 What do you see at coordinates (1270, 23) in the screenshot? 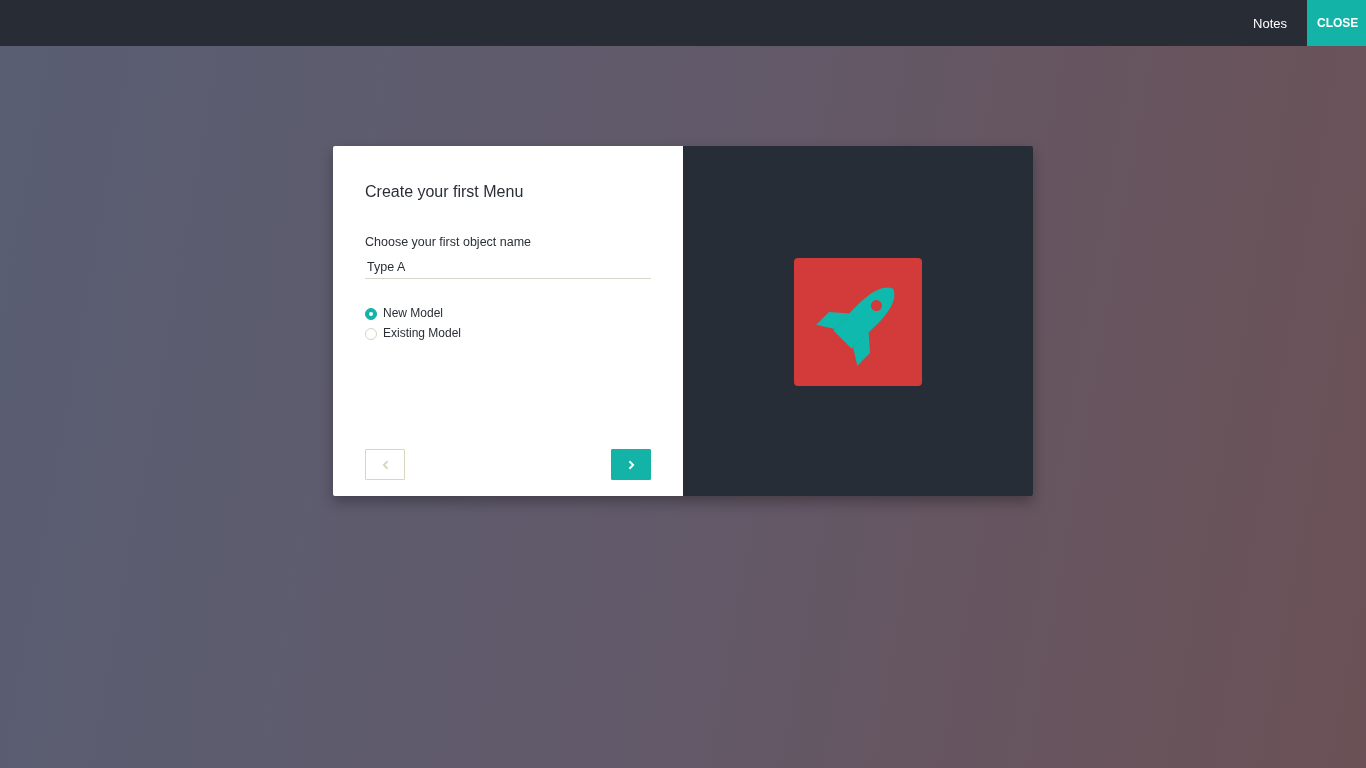
I see `notes-link: Notes` at bounding box center [1270, 23].